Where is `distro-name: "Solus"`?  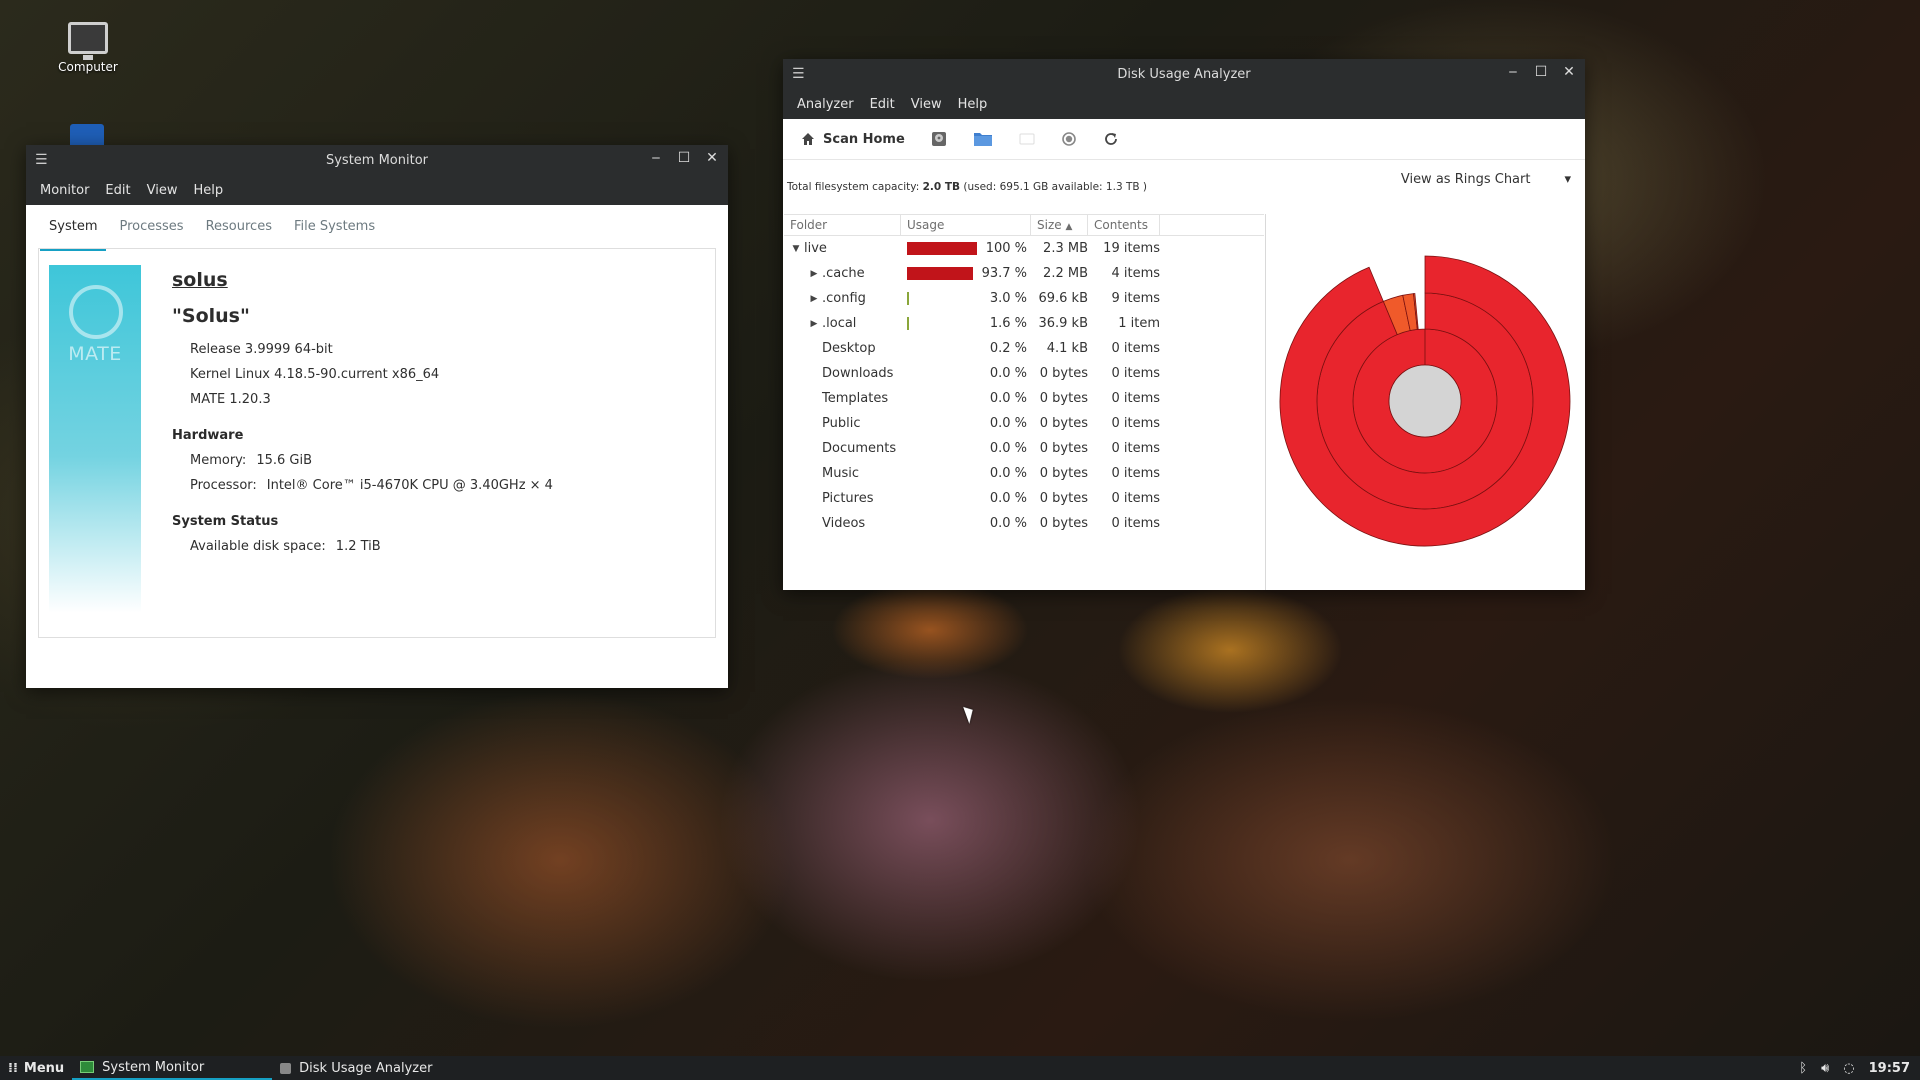
distro-name: "Solus" is located at coordinates (211, 316).